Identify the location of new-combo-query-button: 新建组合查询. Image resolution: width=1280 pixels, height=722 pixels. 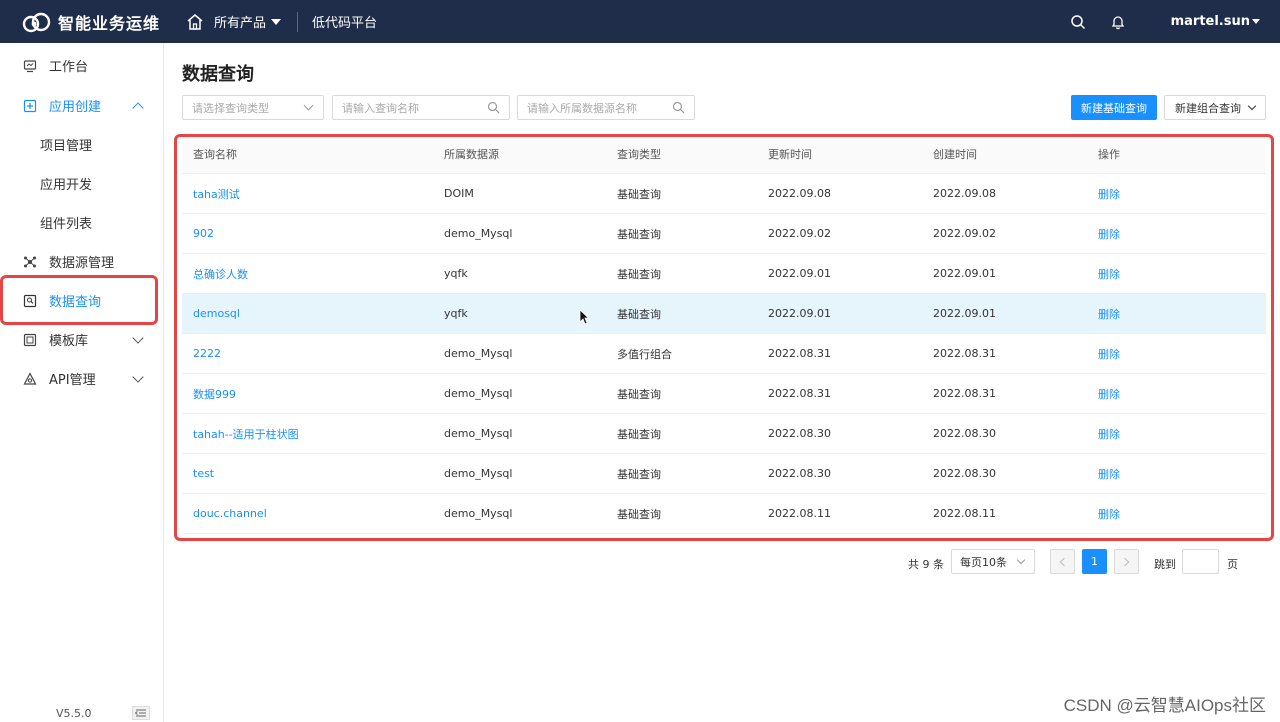
(1215, 107).